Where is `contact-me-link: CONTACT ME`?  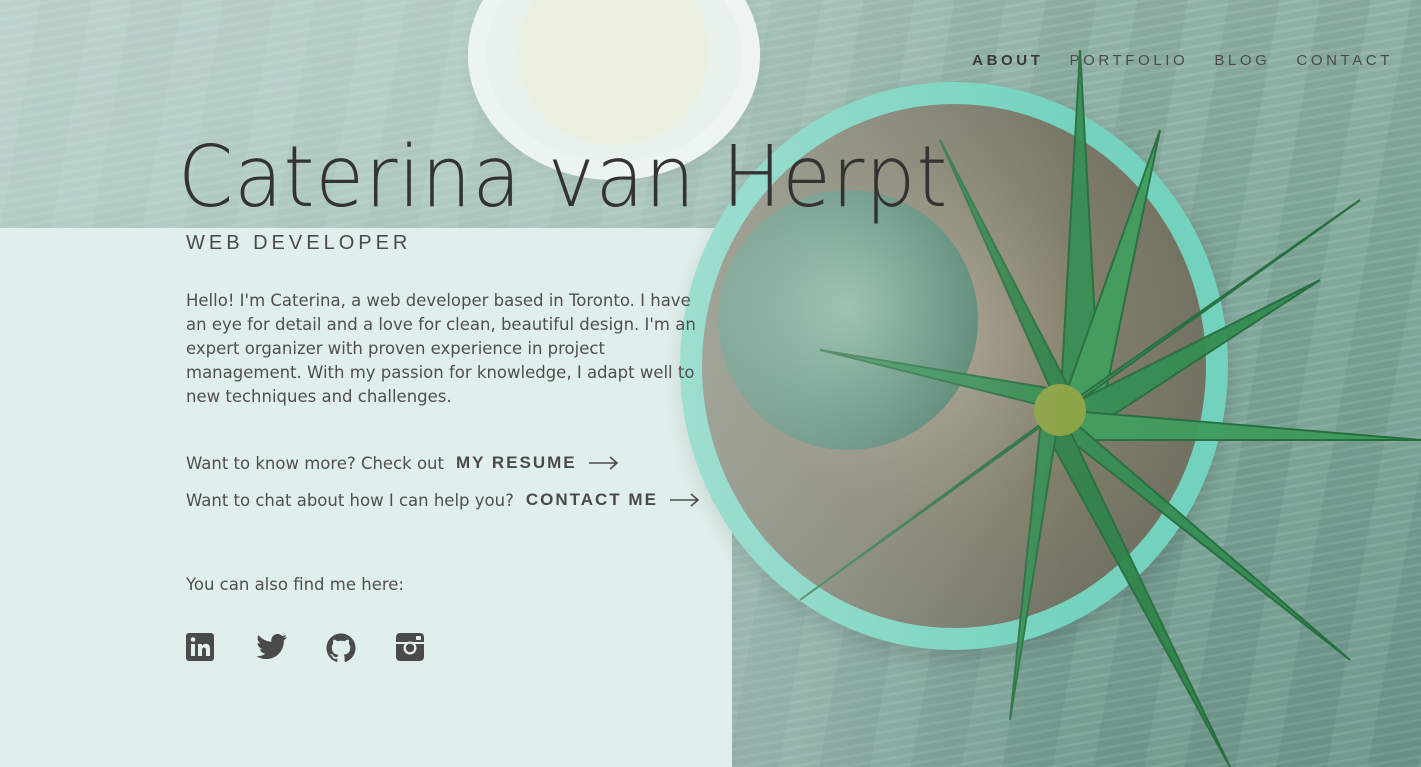 contact-me-link: CONTACT ME is located at coordinates (613, 500).